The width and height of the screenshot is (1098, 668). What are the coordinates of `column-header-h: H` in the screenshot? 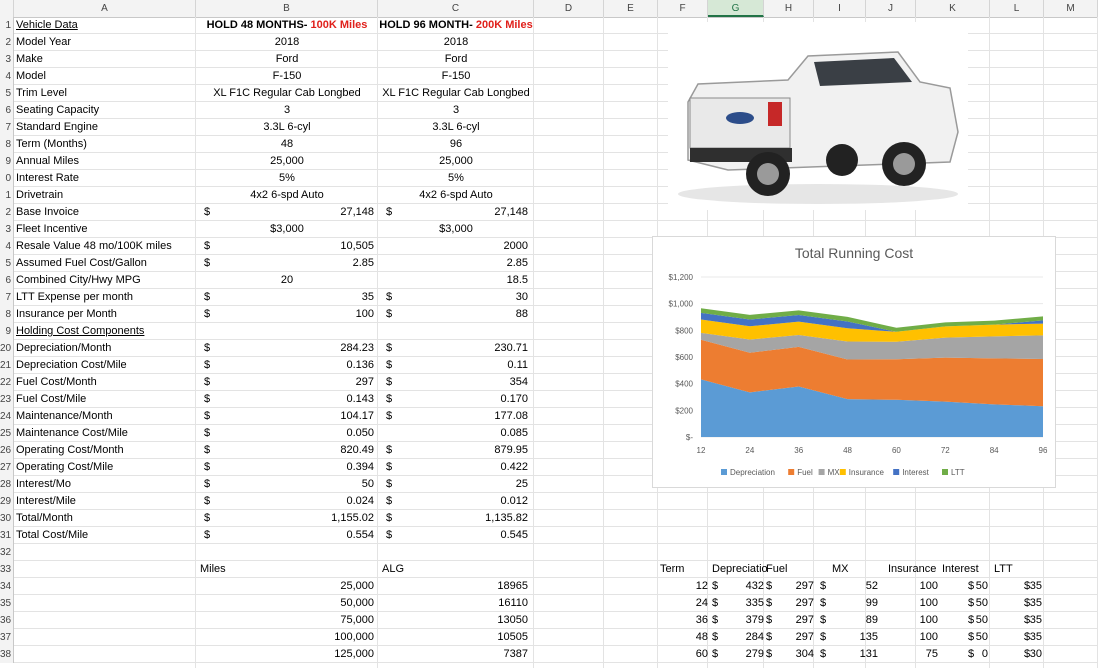 It's located at (789, 8).